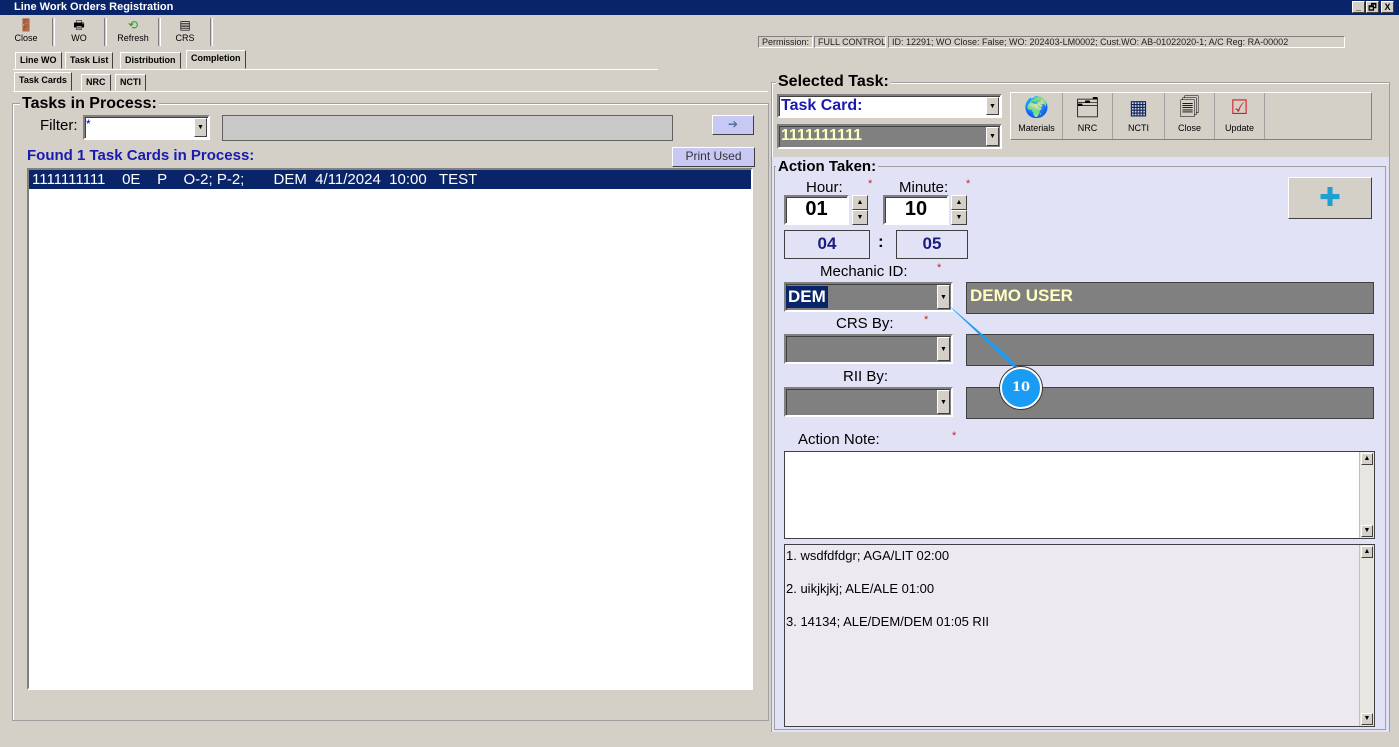 This screenshot has width=1399, height=747. What do you see at coordinates (146, 127) in the screenshot?
I see `filter-combo: * ▼` at bounding box center [146, 127].